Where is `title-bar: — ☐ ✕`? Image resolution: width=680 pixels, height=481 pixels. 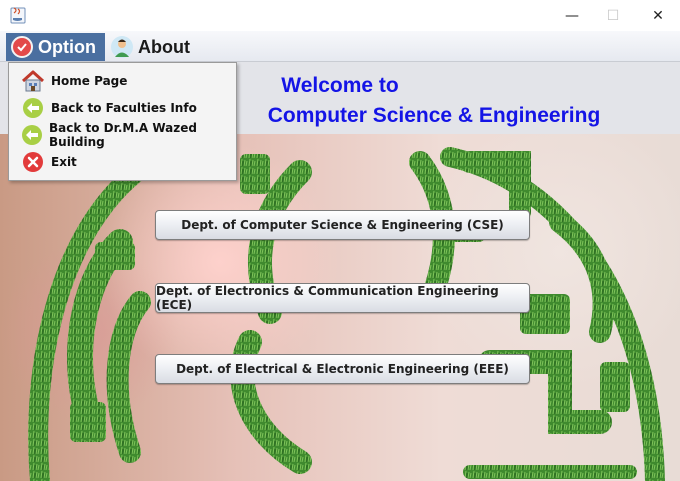
title-bar: — ☐ ✕ is located at coordinates (340, 15).